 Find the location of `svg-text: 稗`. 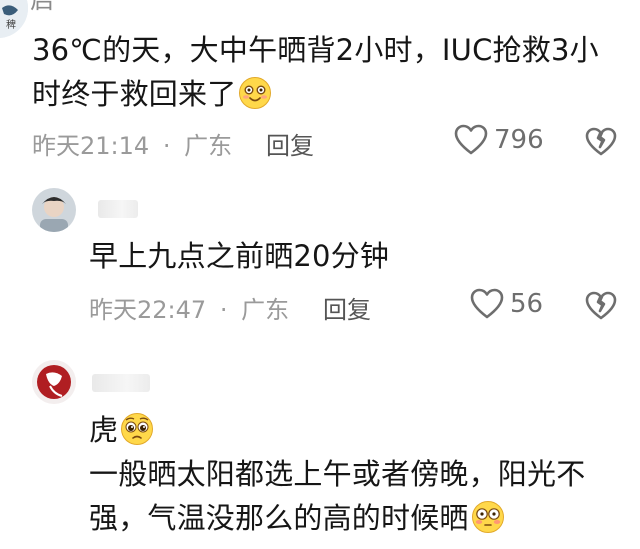

svg-text: 稗 is located at coordinates (11, 25).